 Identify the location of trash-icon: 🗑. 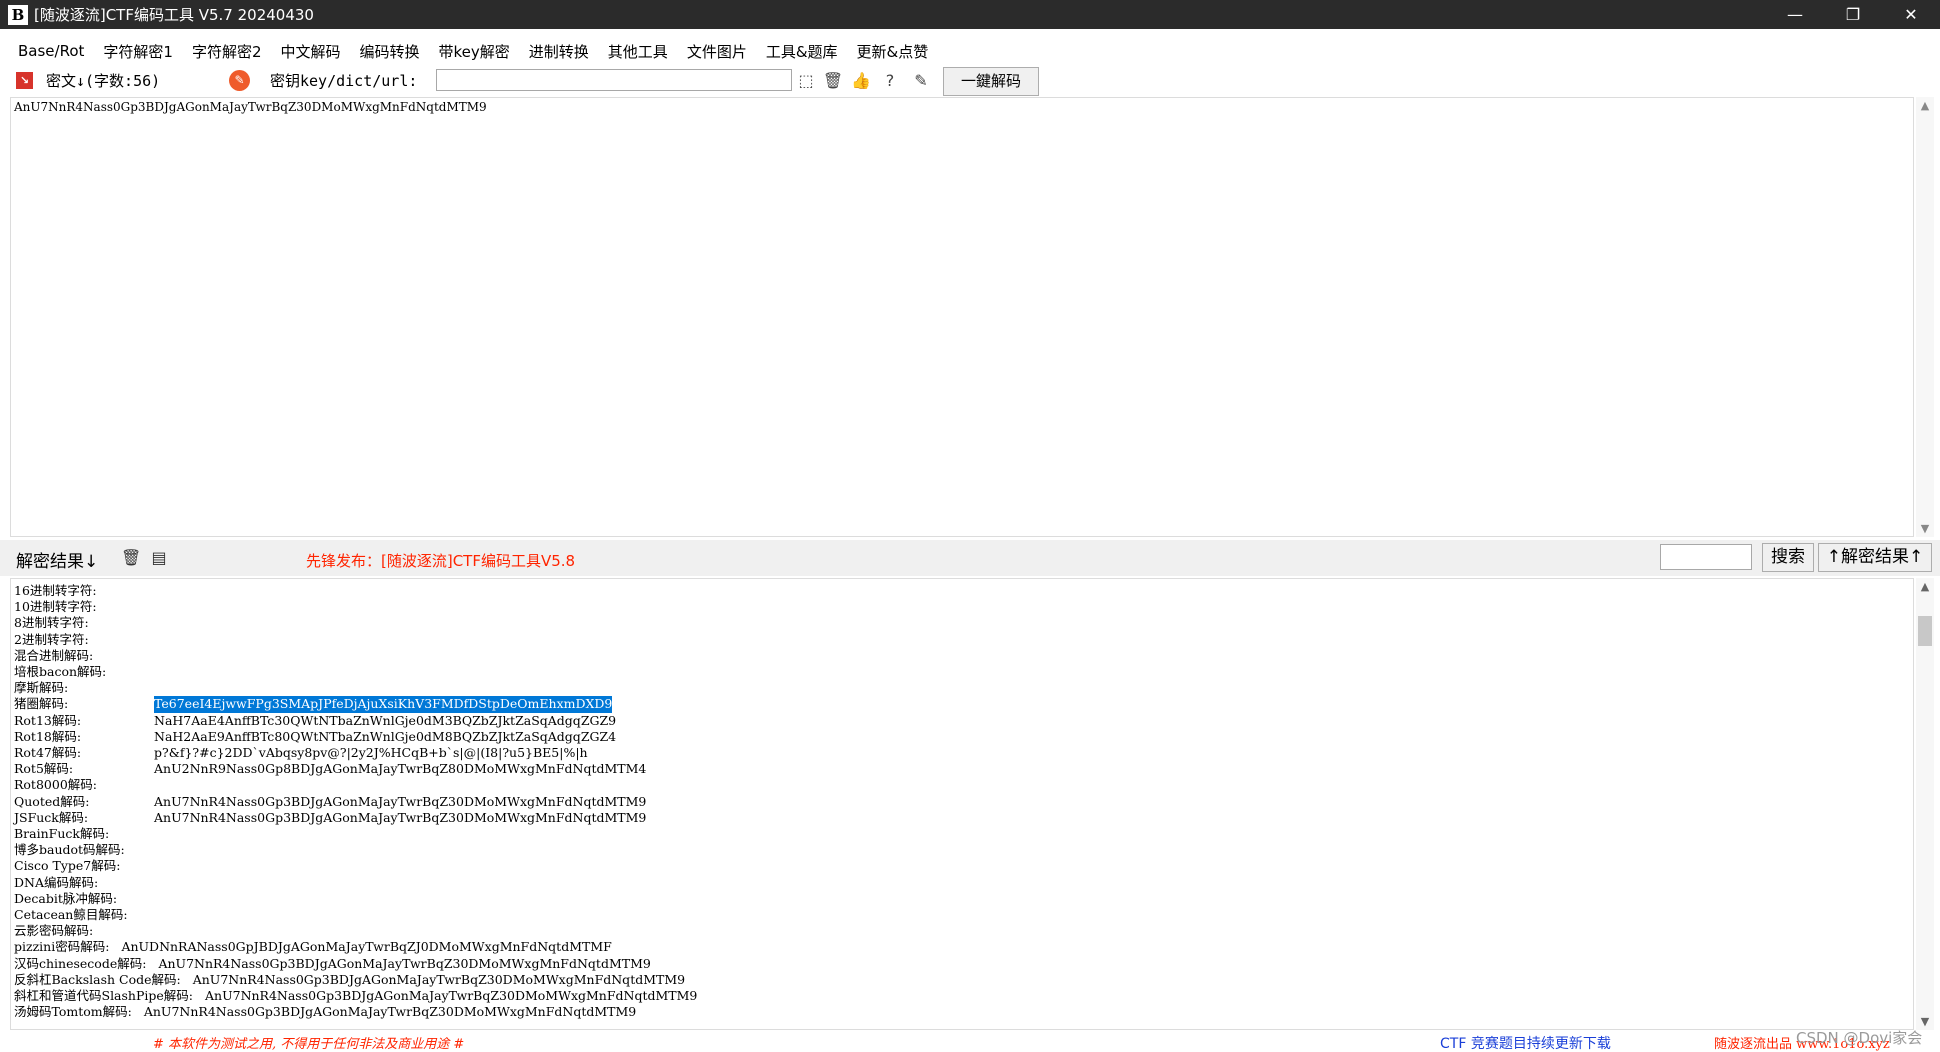
(833, 81).